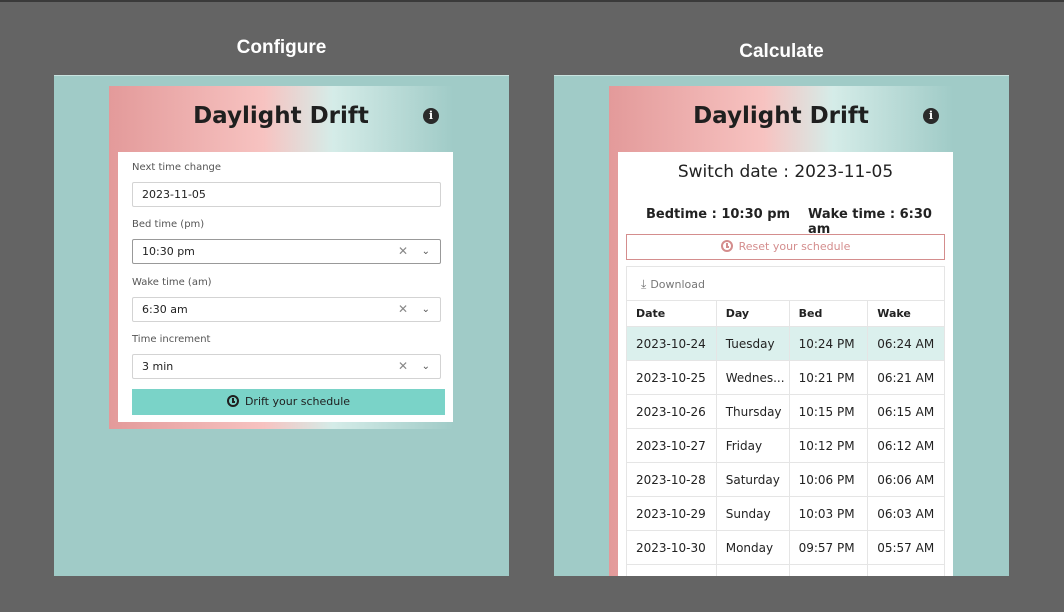 The image size is (1064, 612). Describe the element at coordinates (752, 513) in the screenshot. I see `cell-day: Sunday` at that location.